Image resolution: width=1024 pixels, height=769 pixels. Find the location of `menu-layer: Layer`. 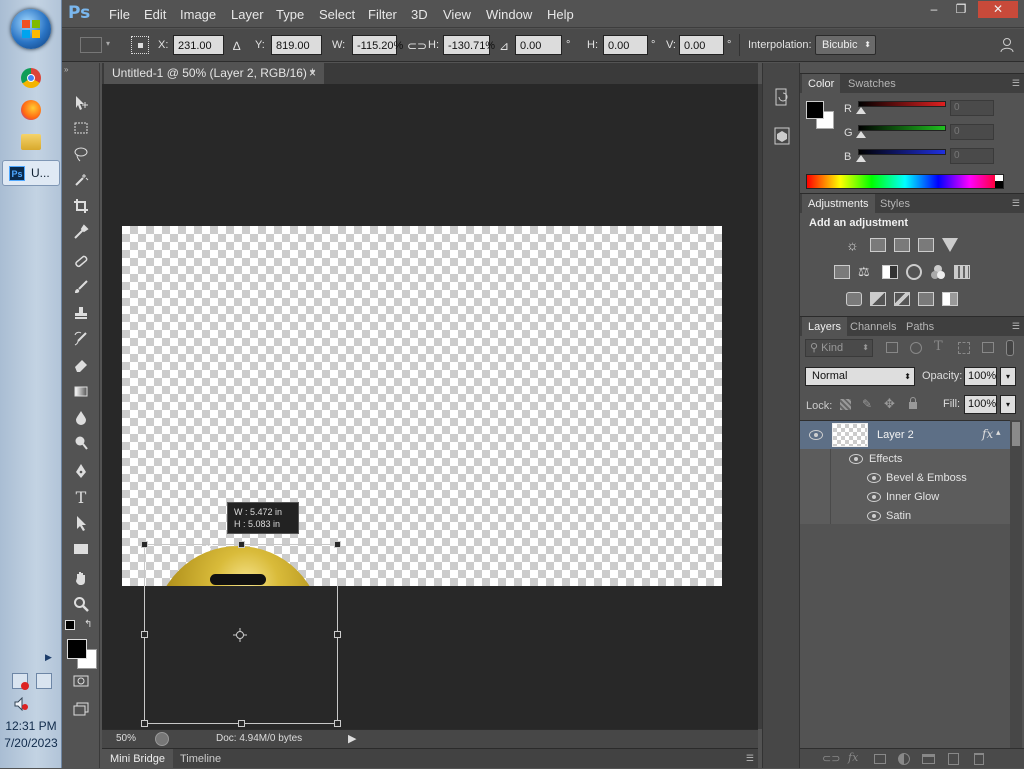

menu-layer: Layer is located at coordinates (247, 14).